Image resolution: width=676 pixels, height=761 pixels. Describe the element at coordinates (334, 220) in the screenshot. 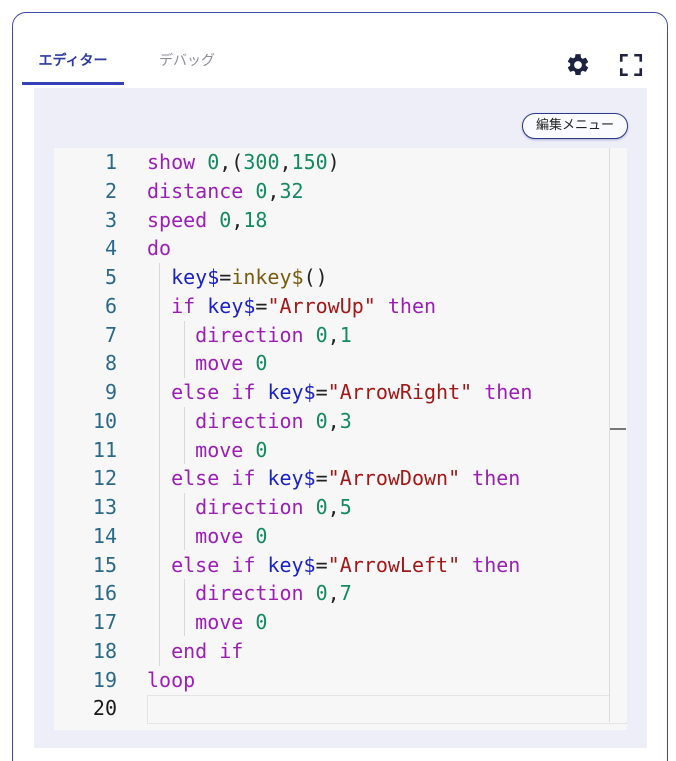

I see `code-line: 3 speed 0,18` at that location.